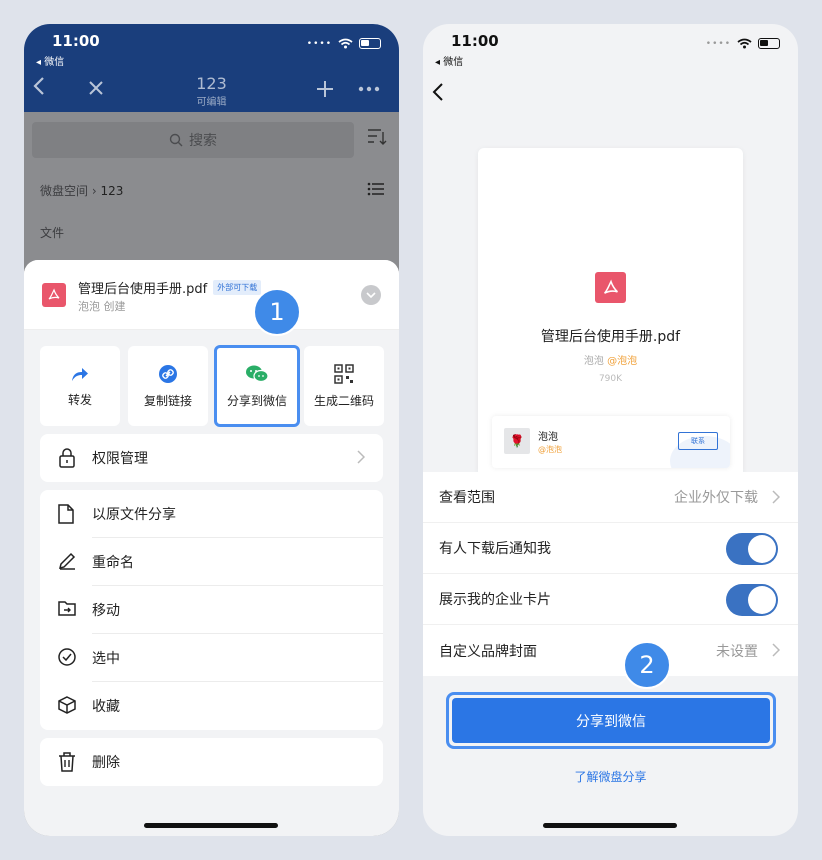  Describe the element at coordinates (64, 191) in the screenshot. I see `breadcrumb-root: 微盘空间` at that location.